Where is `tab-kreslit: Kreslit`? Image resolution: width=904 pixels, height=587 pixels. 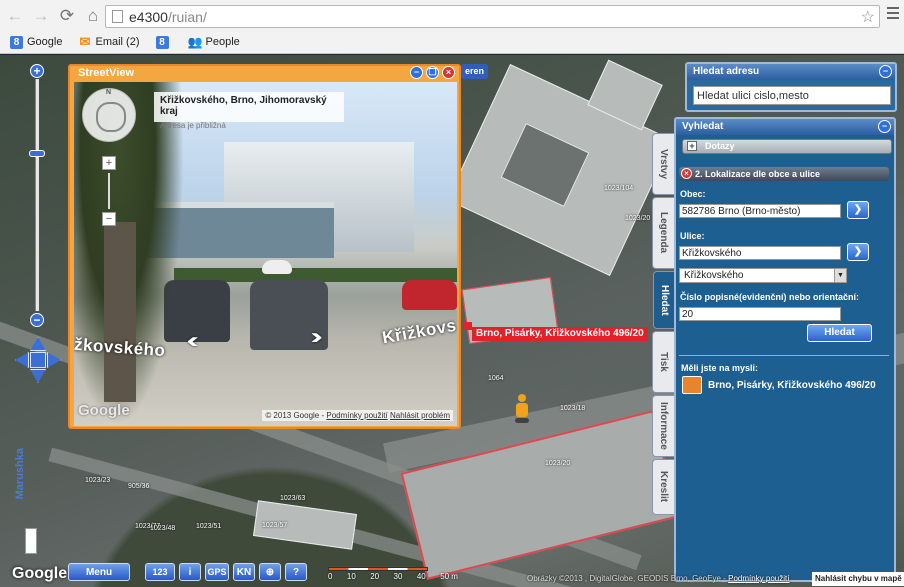 tab-kreslit: Kreslit is located at coordinates (663, 487).